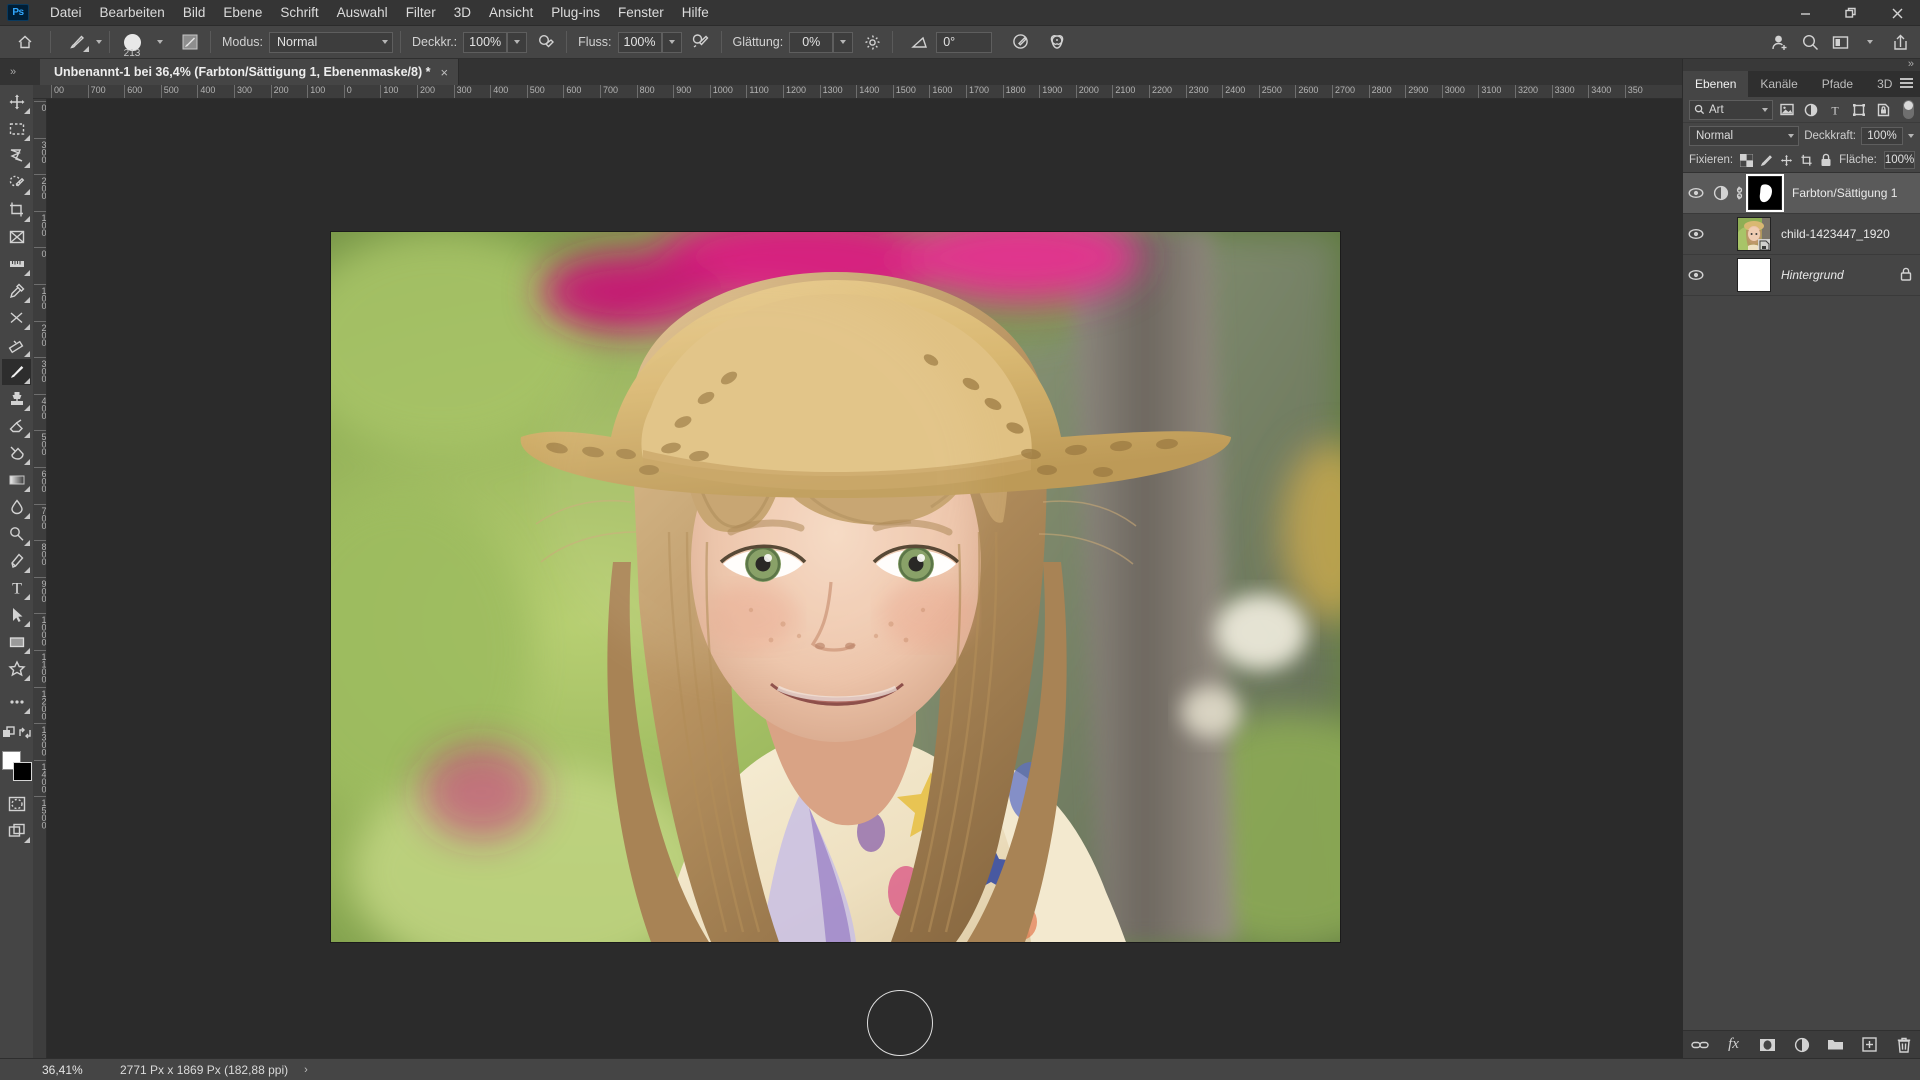 The height and width of the screenshot is (1080, 1920). What do you see at coordinates (160, 42) in the screenshot?
I see `brush-preset-chevron` at bounding box center [160, 42].